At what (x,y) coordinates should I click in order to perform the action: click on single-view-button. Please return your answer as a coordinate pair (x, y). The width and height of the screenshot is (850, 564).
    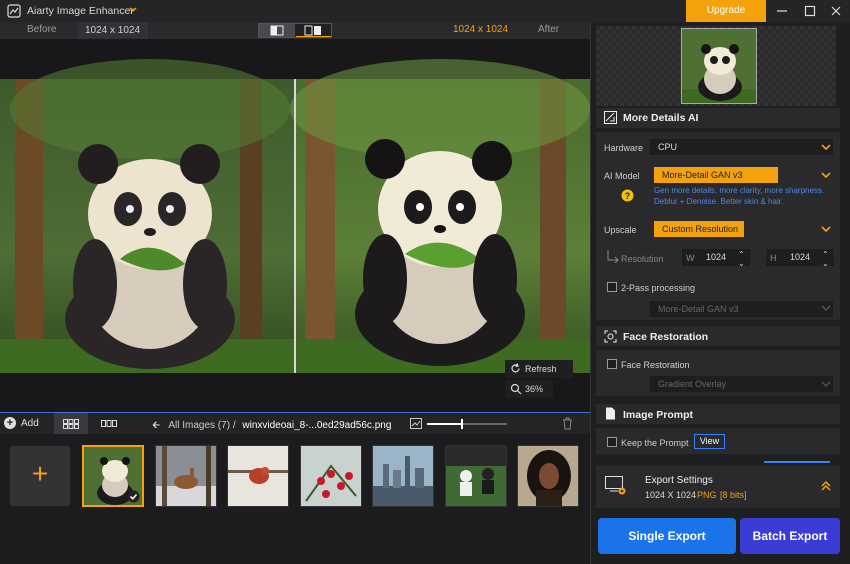
    Looking at the image, I should click on (277, 30).